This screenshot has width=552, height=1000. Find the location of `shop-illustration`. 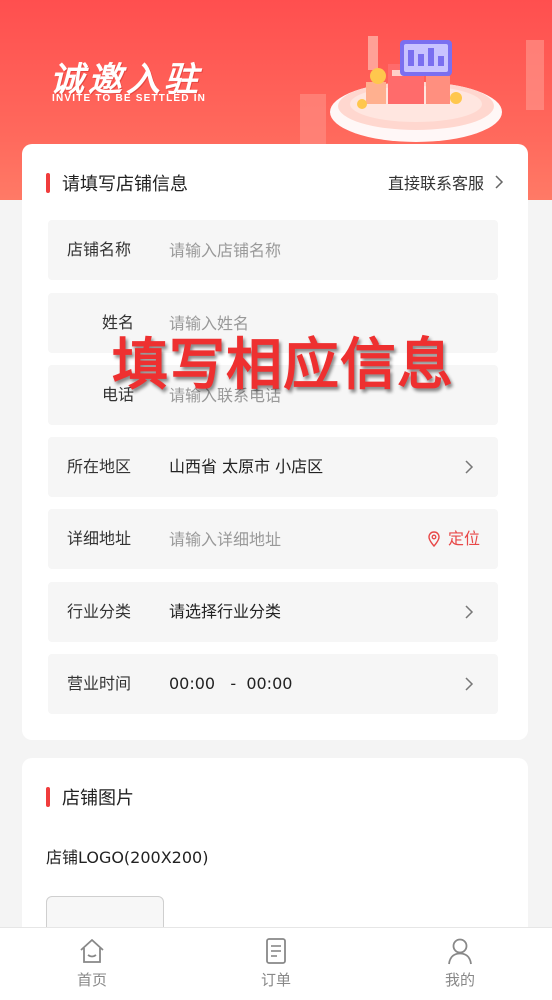

shop-illustration is located at coordinates (422, 93).